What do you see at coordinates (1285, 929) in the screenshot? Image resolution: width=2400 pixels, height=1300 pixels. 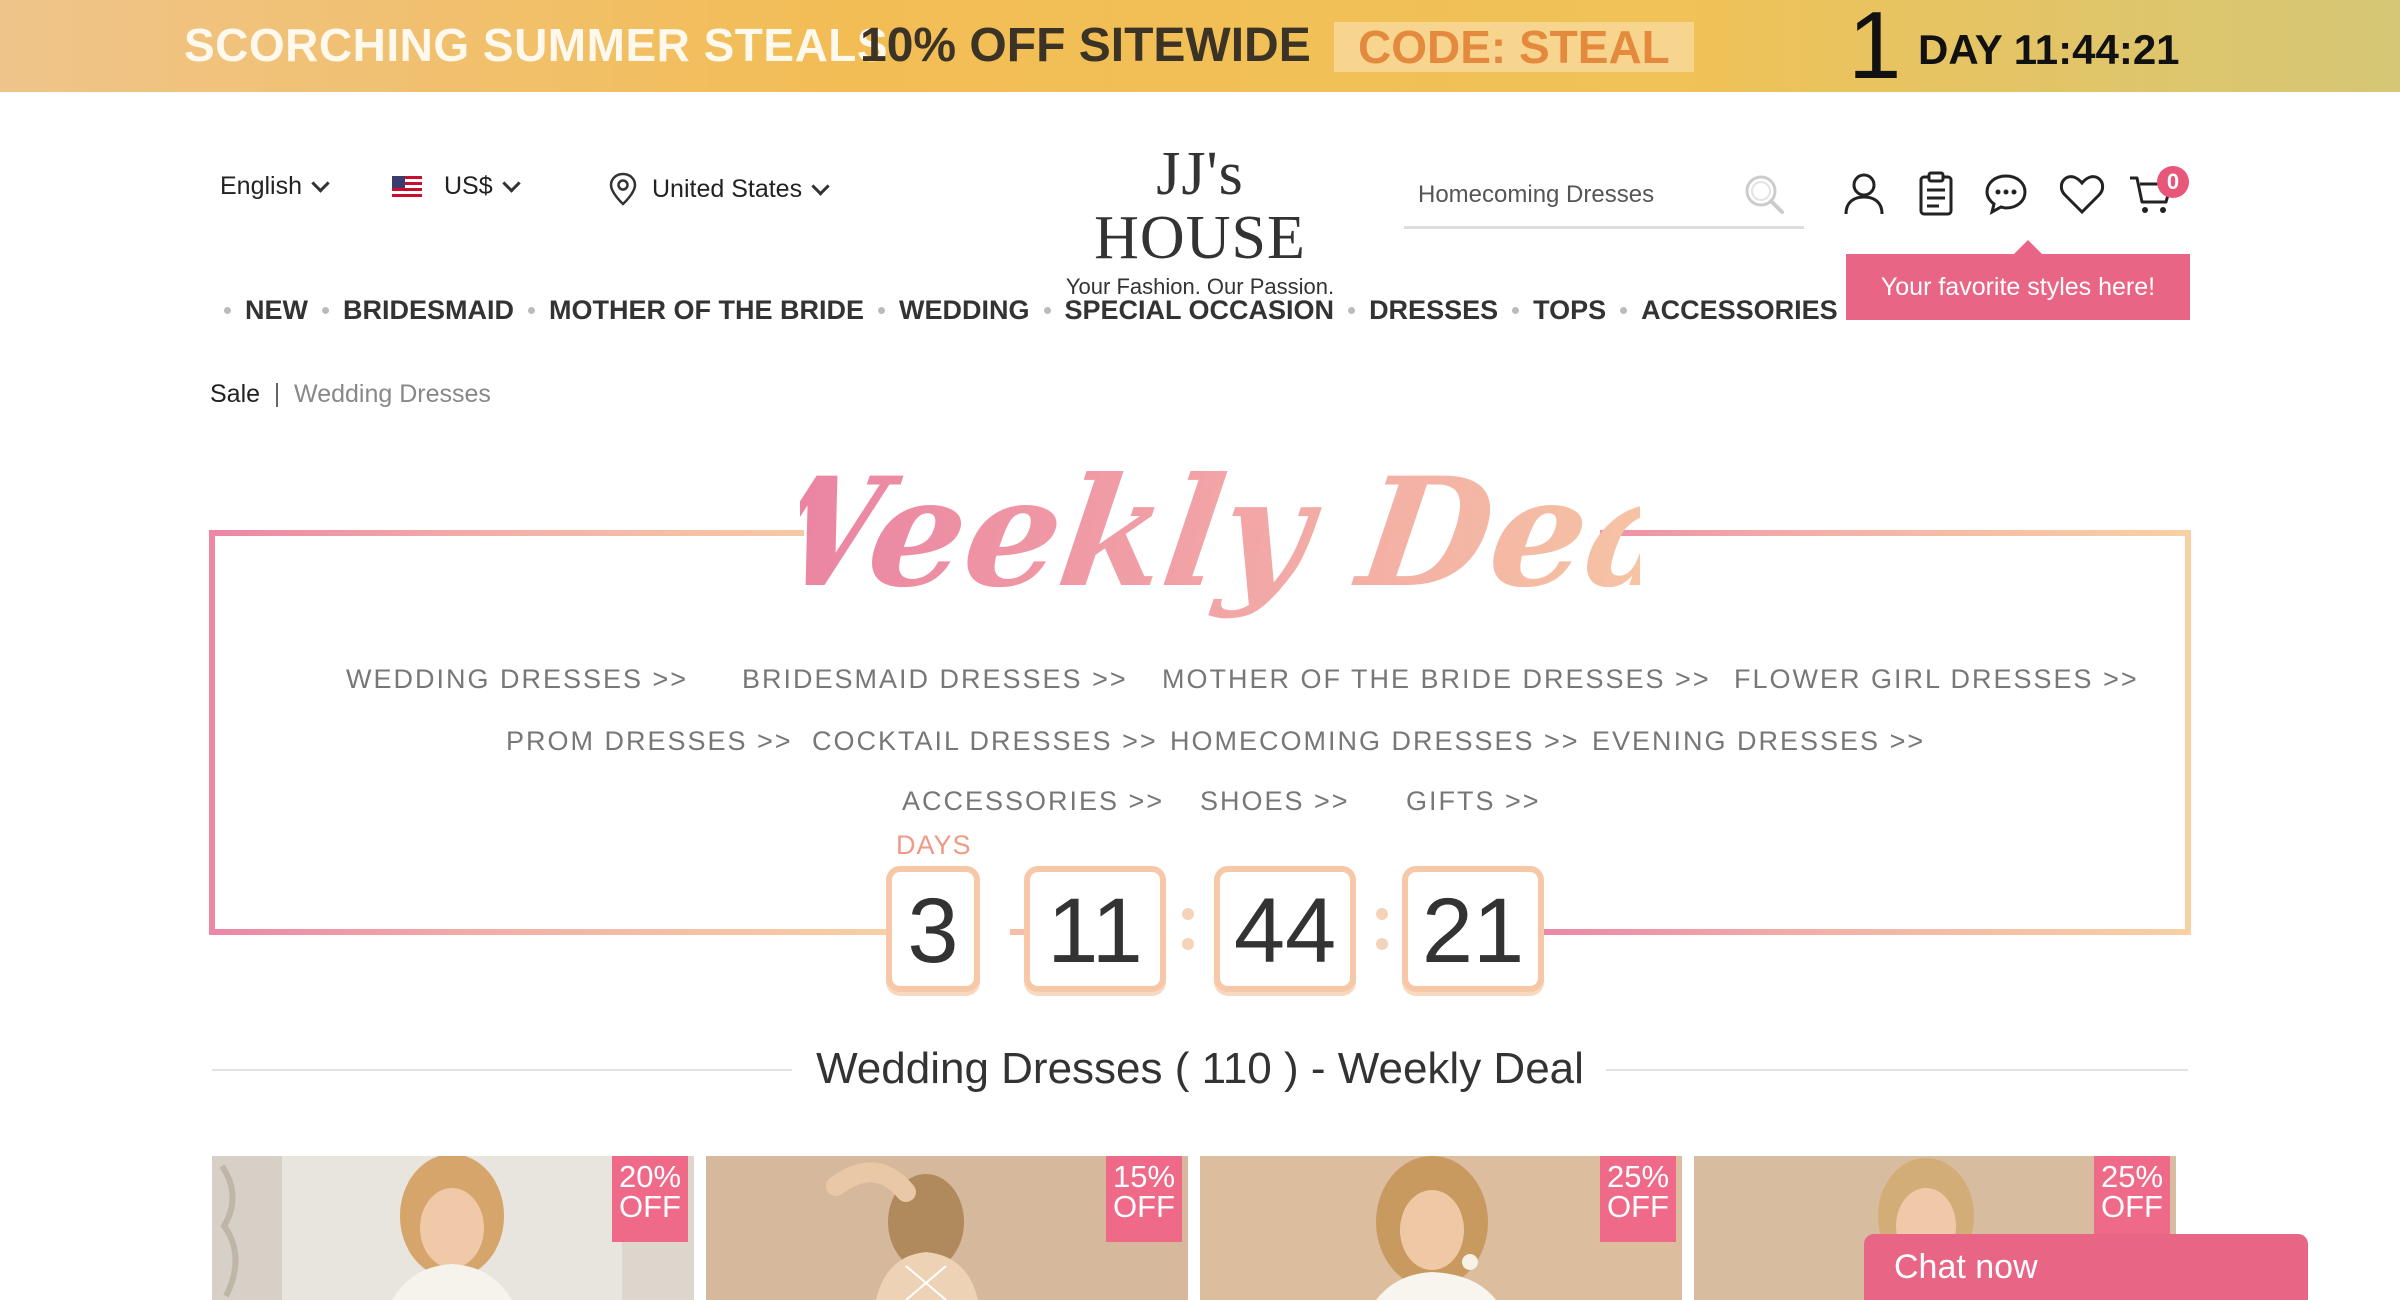 I see `countdown-minutes: 44` at bounding box center [1285, 929].